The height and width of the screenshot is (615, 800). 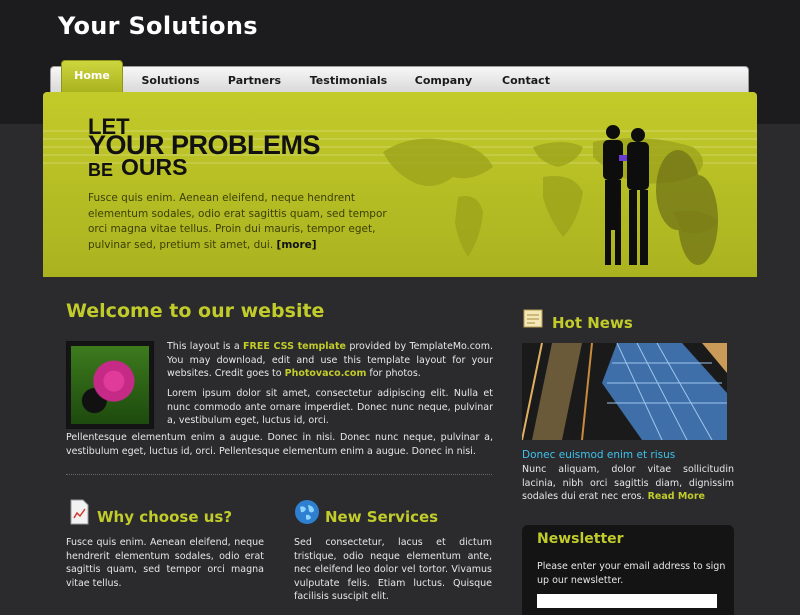 I want to click on nav-company: Company, so click(x=443, y=80).